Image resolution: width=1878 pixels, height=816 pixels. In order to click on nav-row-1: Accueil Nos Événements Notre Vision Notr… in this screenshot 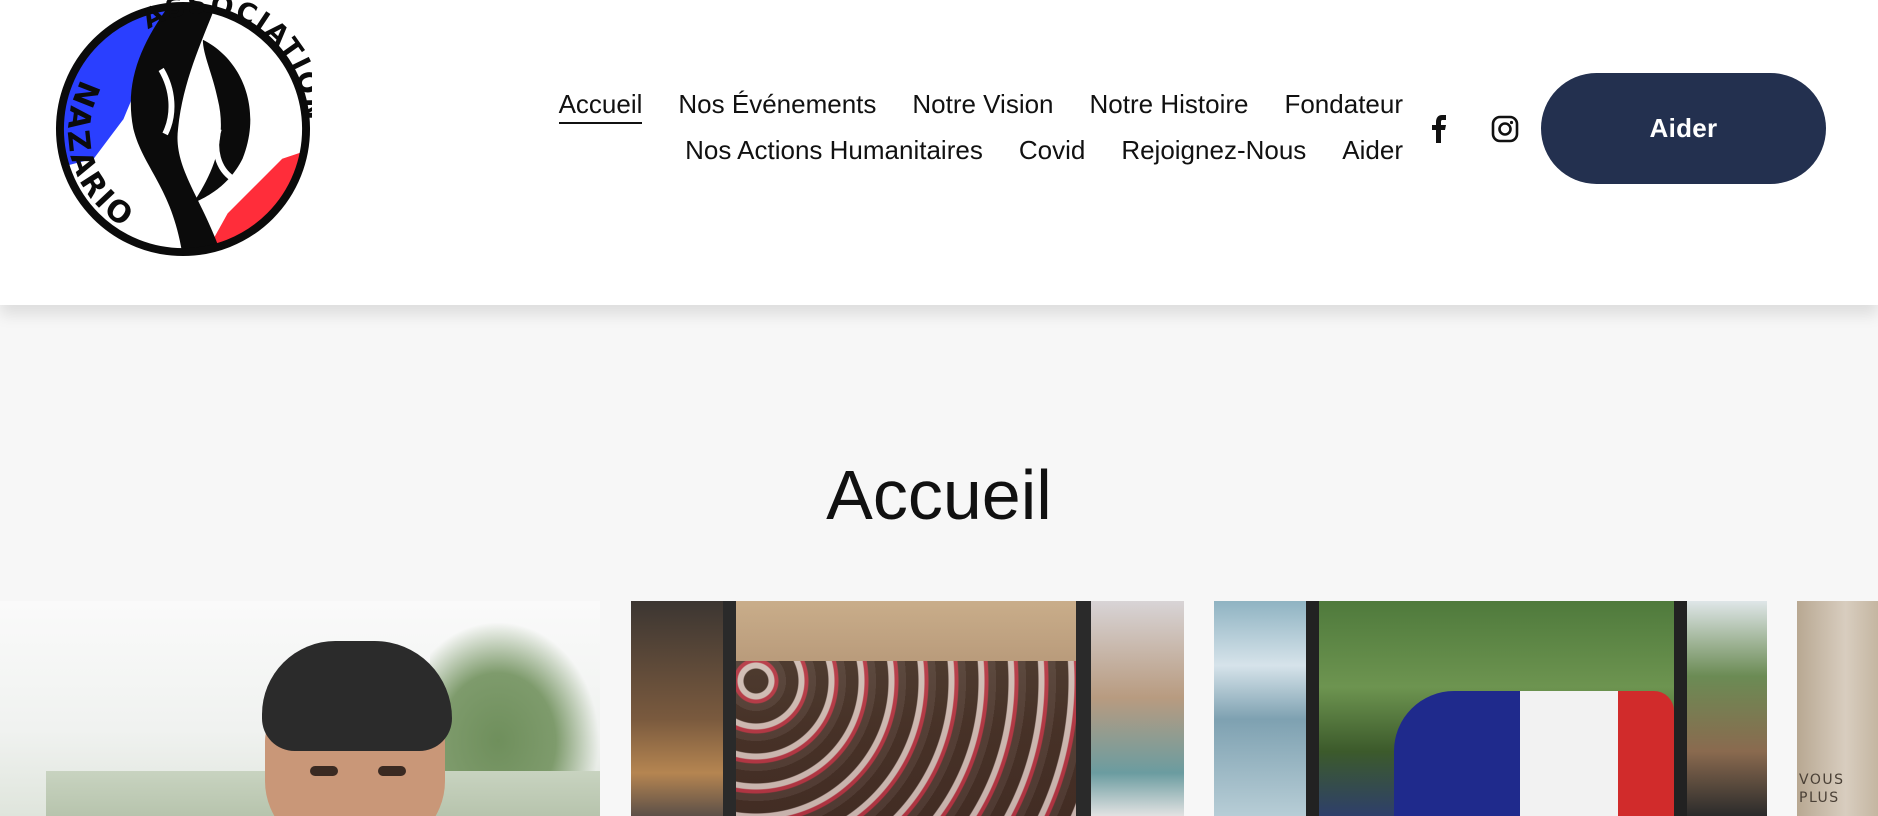, I will do `click(980, 106)`.